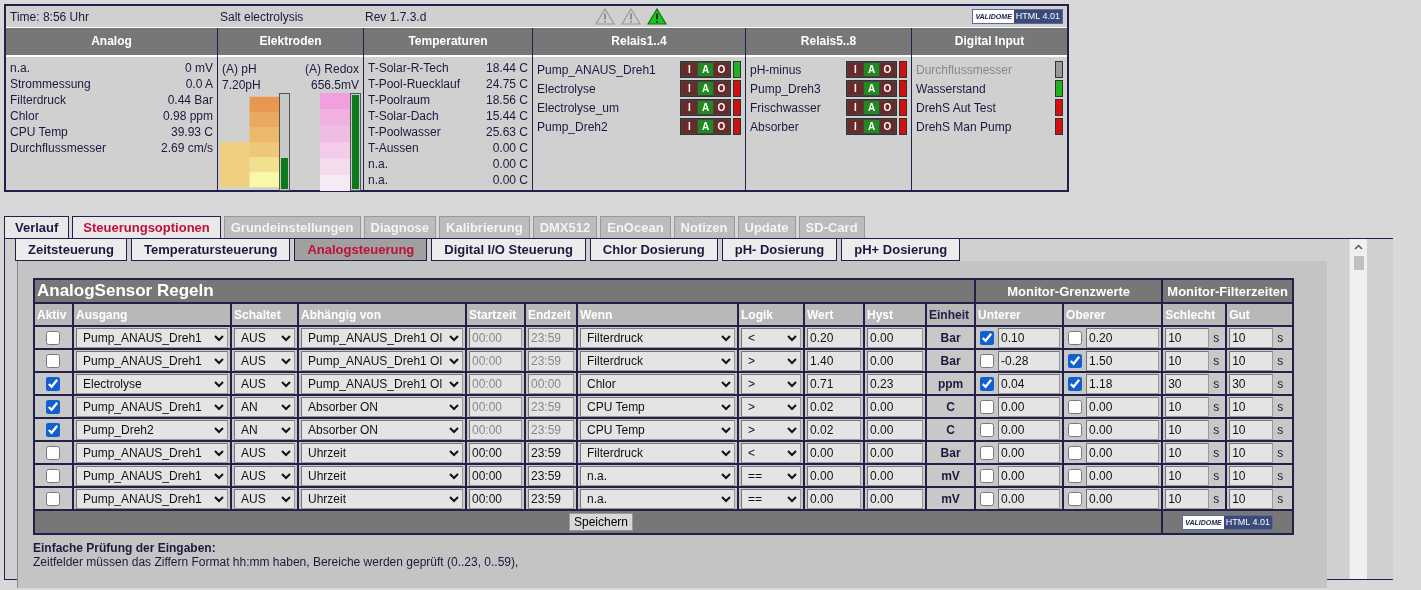  Describe the element at coordinates (1358, 247) in the screenshot. I see `scroll-up-icon` at that location.